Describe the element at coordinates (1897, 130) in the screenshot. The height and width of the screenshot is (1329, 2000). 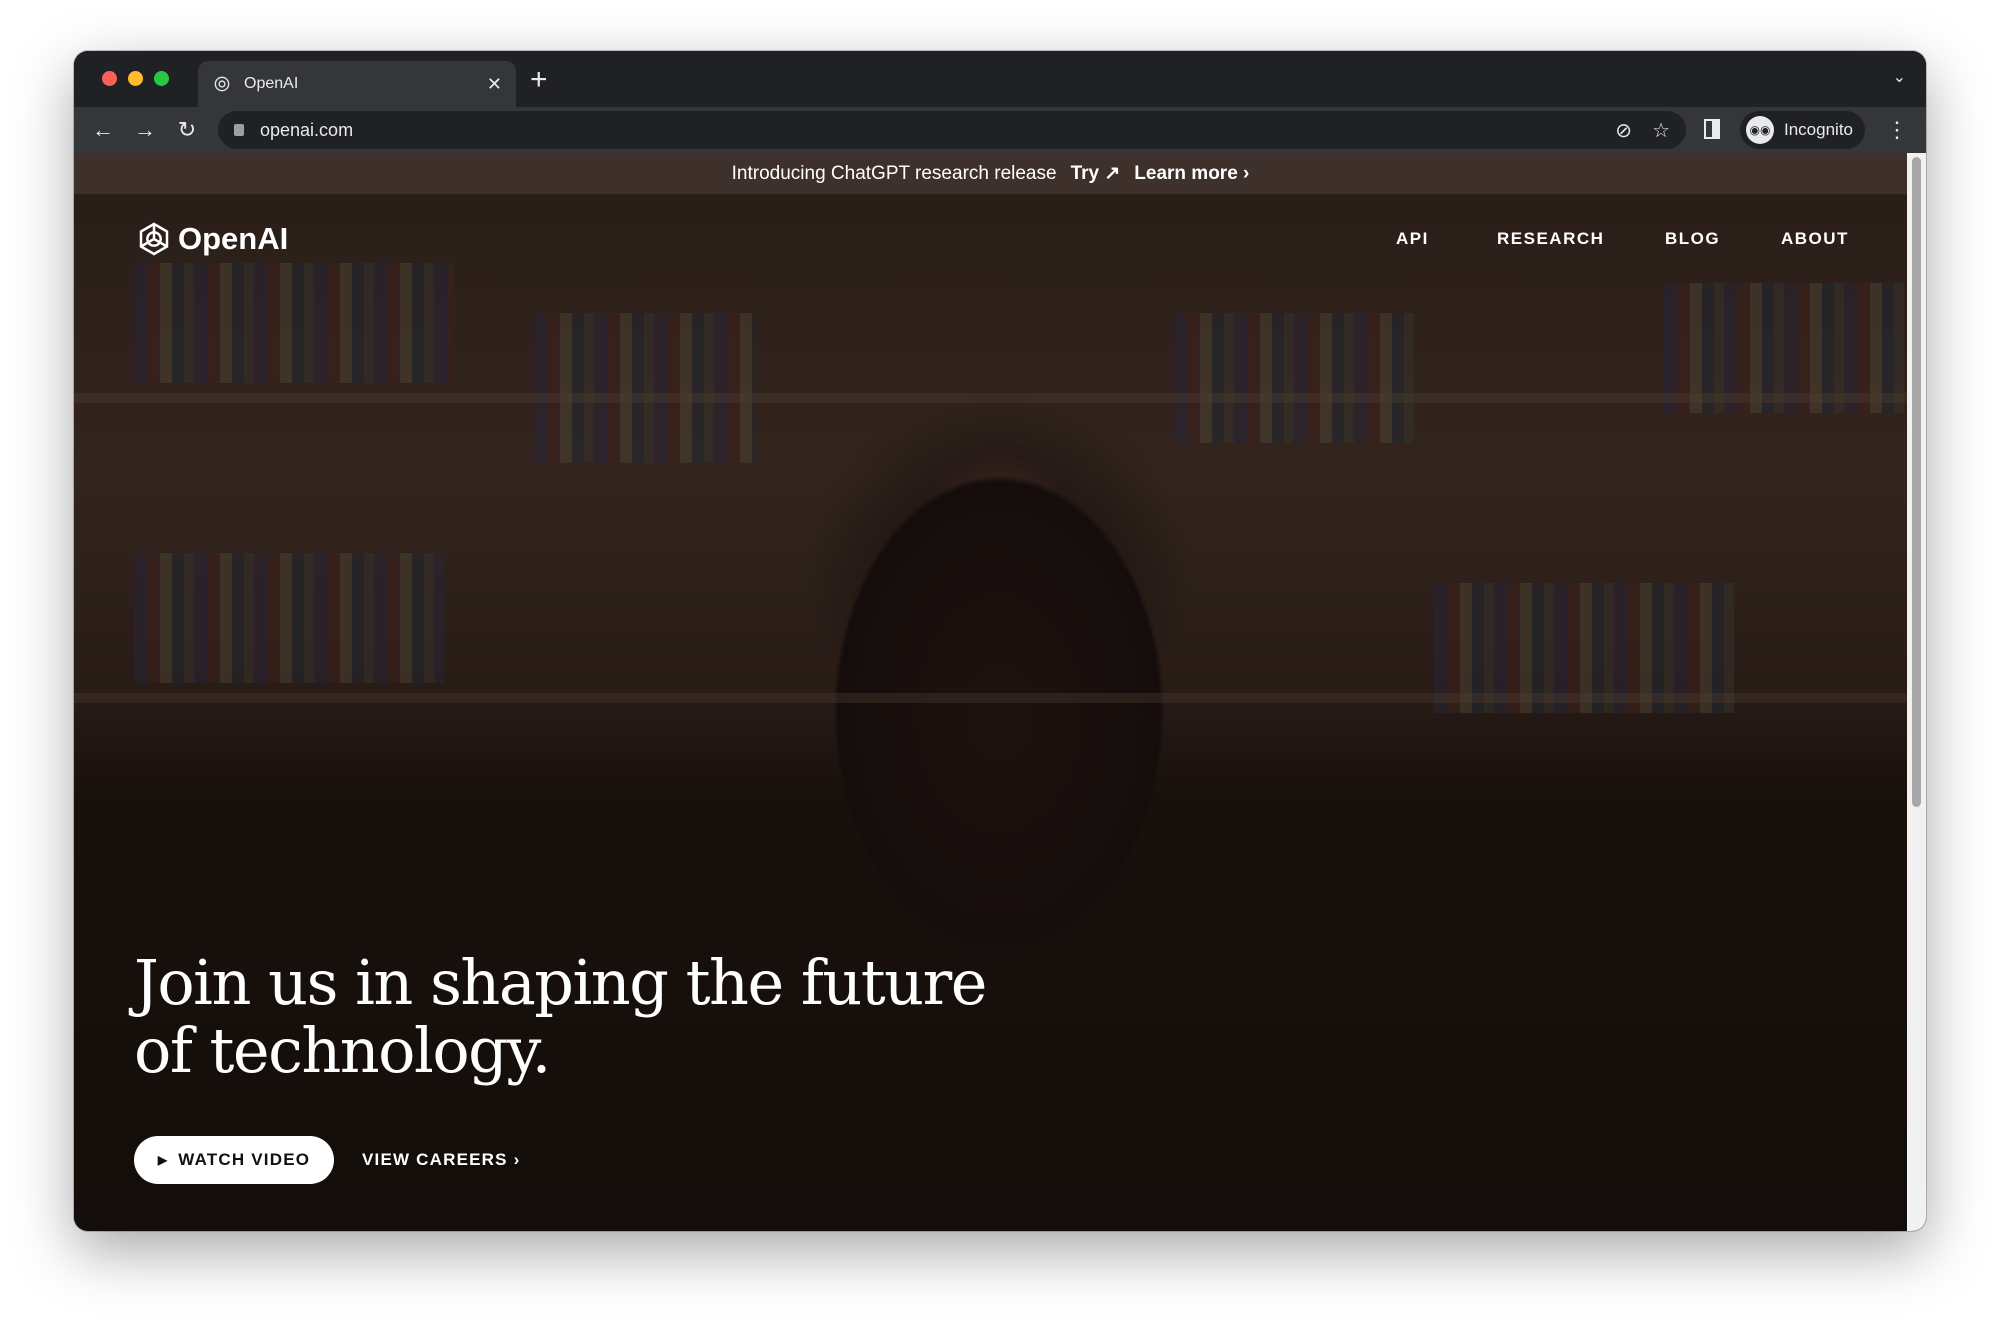
I see `more-menu-icon: ⋮` at that location.